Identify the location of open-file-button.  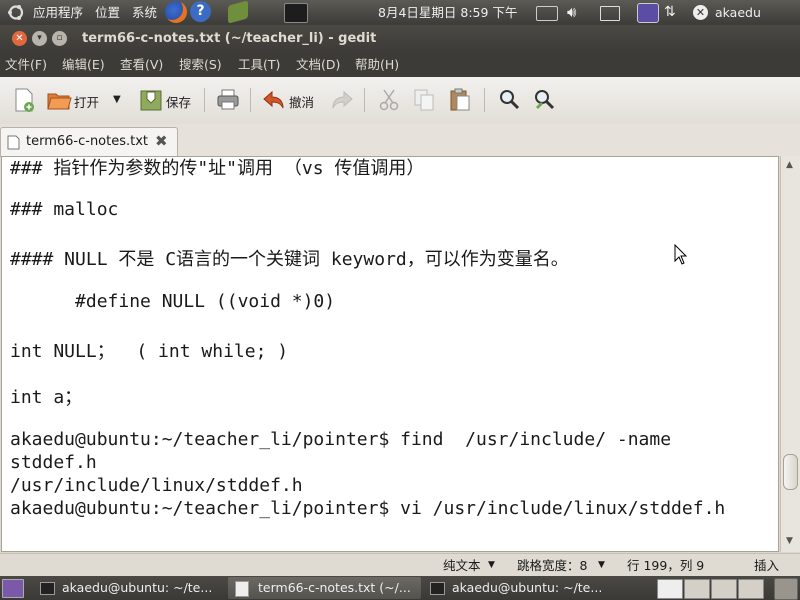
(59, 100).